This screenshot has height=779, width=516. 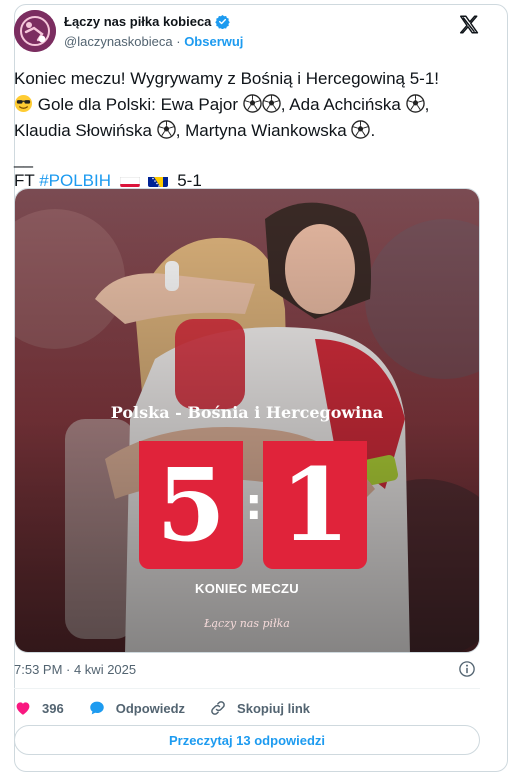 What do you see at coordinates (261, 130) in the screenshot?
I see `goal-scorer-separator: , Martyna Wiankowska` at bounding box center [261, 130].